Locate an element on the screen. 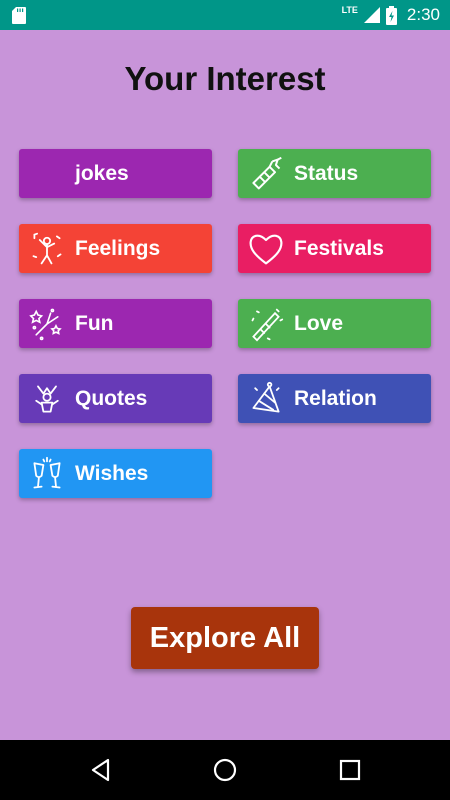 The image size is (450, 800). interest-button-feelings: Feelings is located at coordinates (115, 248).